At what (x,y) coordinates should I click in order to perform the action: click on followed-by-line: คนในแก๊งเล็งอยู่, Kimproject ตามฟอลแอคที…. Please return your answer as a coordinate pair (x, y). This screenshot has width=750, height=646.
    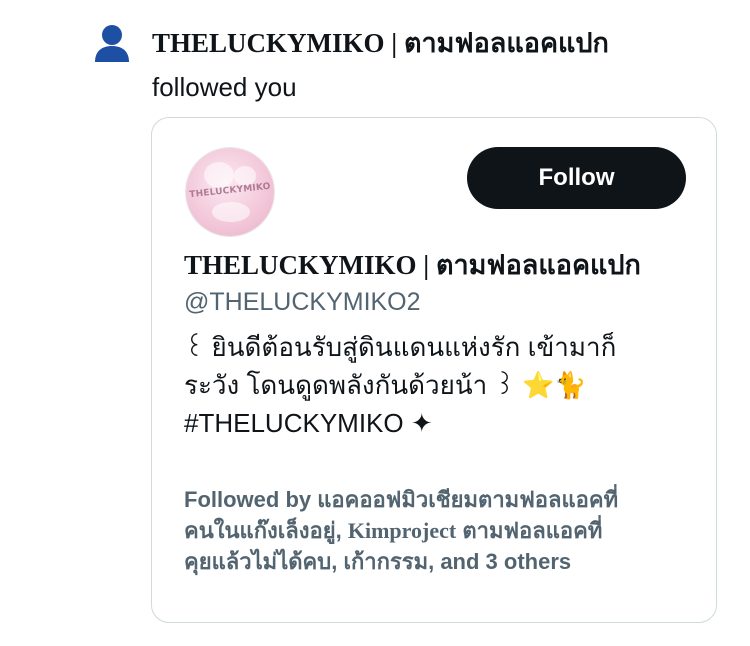
    Looking at the image, I should click on (434, 530).